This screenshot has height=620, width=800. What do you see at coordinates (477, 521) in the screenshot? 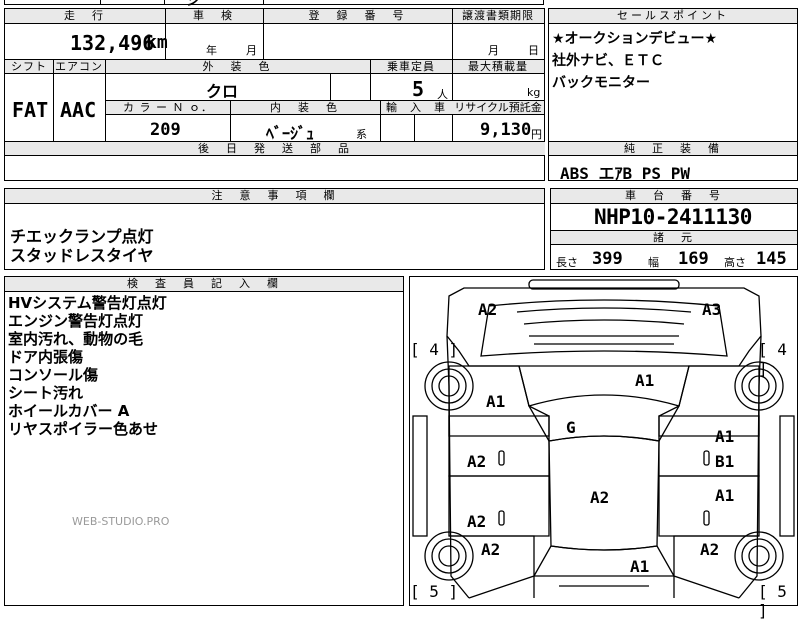
I see `damage-rear-left-door: A2` at bounding box center [477, 521].